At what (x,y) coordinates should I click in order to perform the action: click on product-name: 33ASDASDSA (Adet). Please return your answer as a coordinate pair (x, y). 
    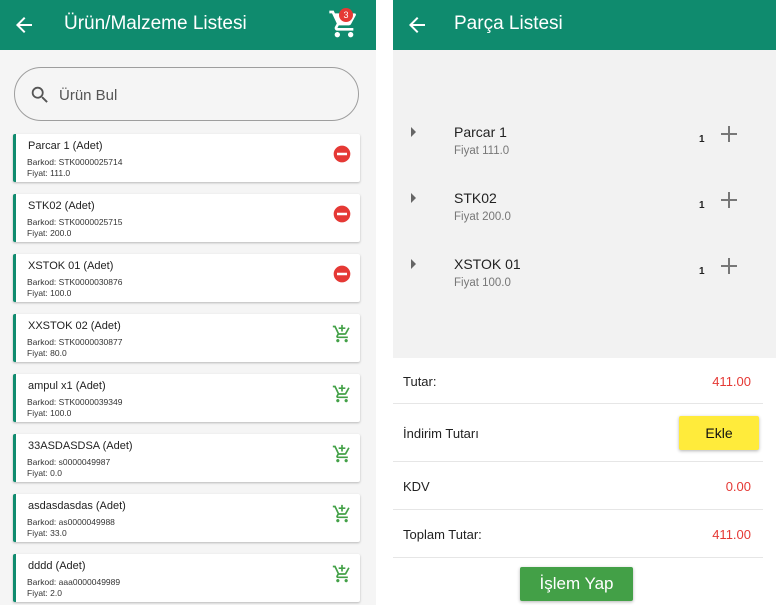
    Looking at the image, I should click on (80, 446).